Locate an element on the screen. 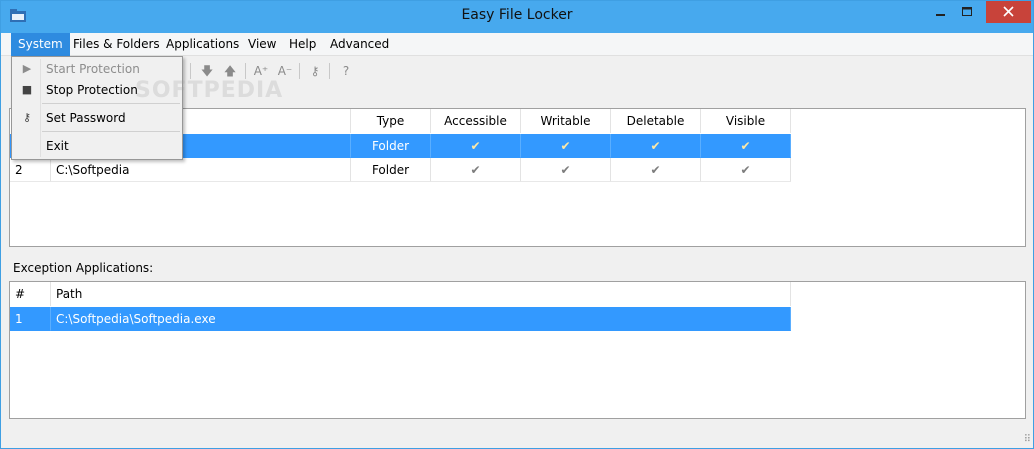 The height and width of the screenshot is (449, 1034). stop-icon: ■ is located at coordinates (27, 89).